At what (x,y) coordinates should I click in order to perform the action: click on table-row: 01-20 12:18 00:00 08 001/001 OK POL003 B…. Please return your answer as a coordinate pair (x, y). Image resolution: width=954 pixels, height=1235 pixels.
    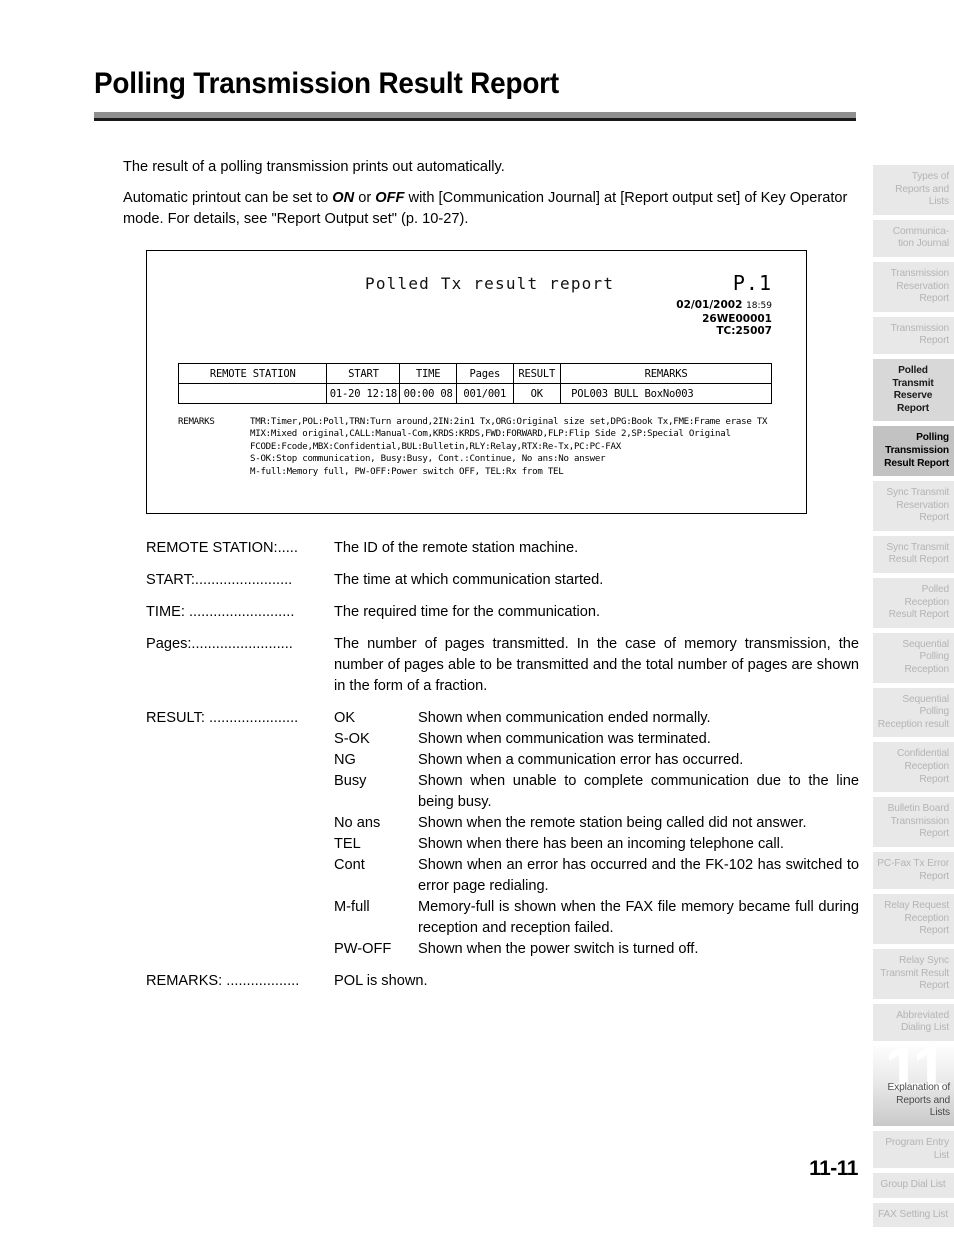
    Looking at the image, I should click on (474, 393).